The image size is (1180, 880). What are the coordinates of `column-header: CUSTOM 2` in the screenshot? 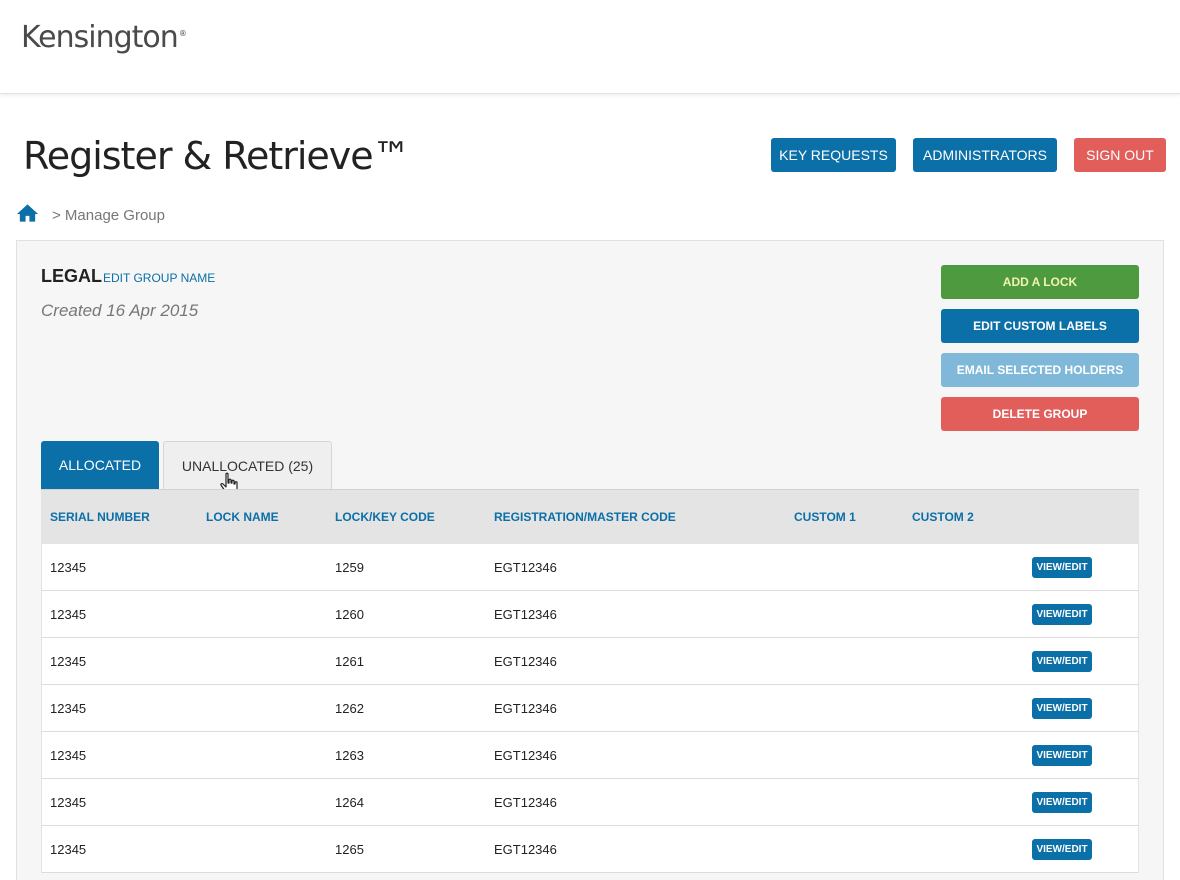 It's located at (943, 517).